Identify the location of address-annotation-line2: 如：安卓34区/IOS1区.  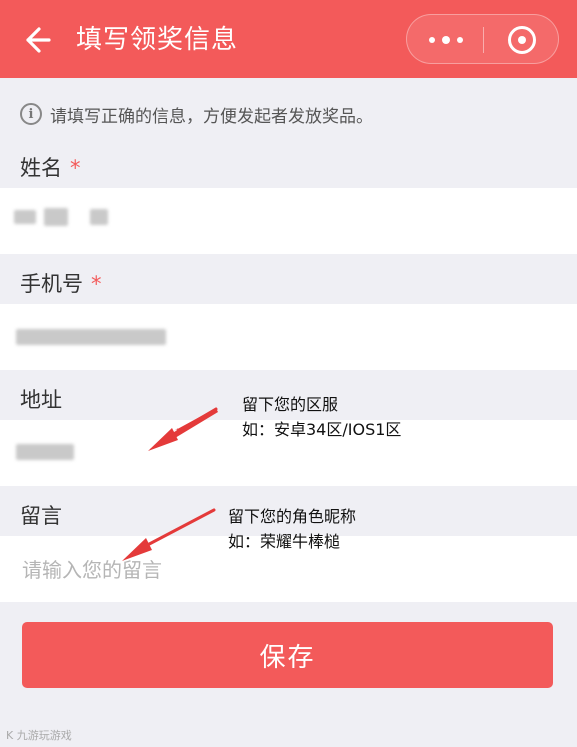
(322, 429).